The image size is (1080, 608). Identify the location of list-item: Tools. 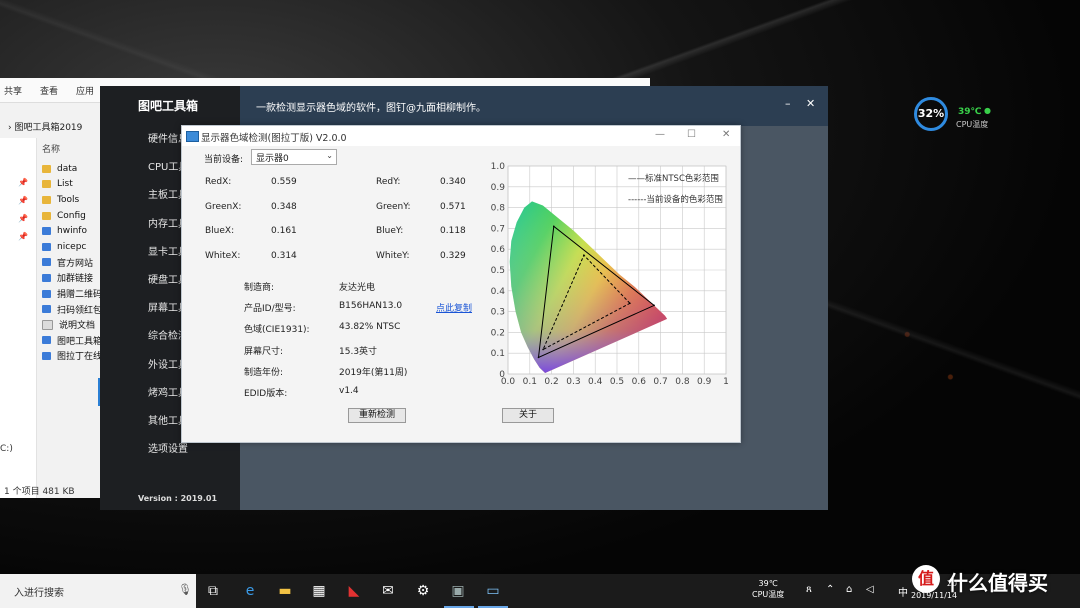
(71, 200).